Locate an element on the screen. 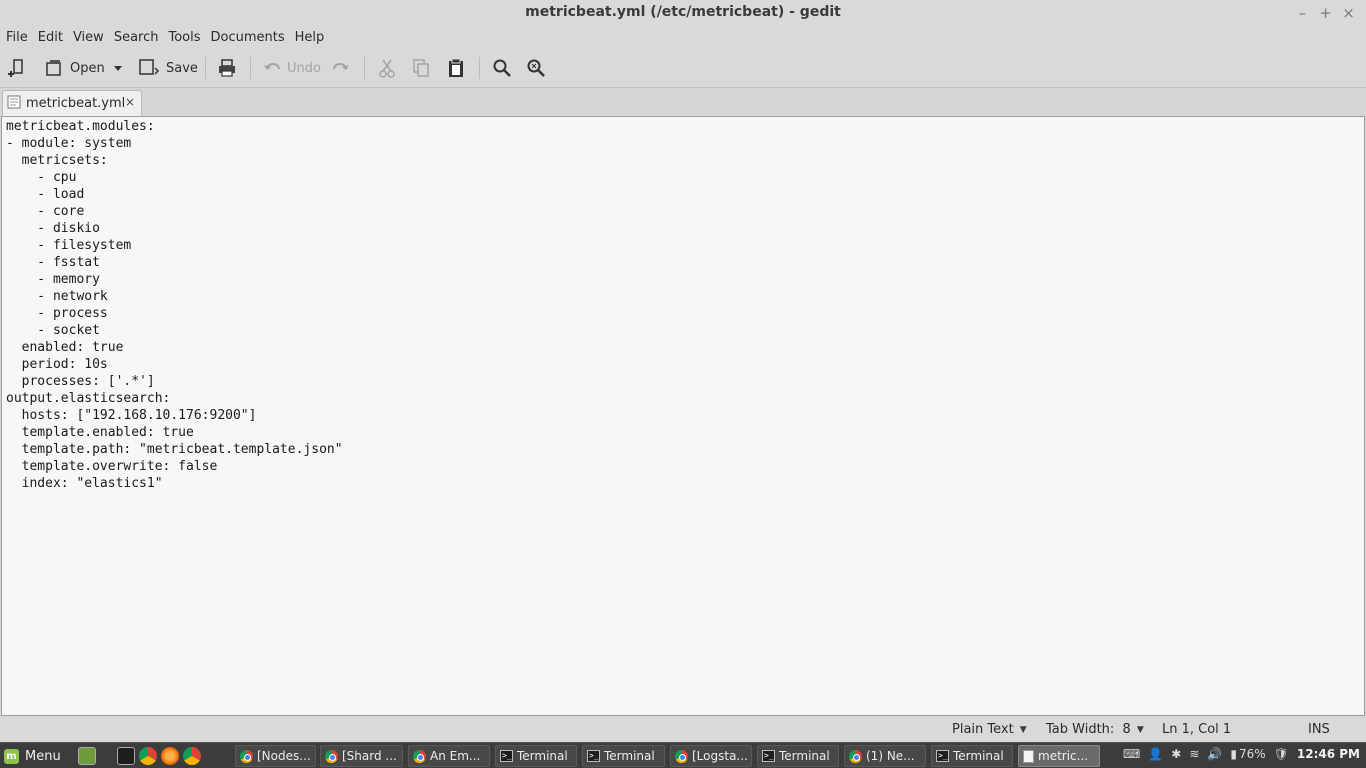  user-icon: 👤 is located at coordinates (1155, 754).